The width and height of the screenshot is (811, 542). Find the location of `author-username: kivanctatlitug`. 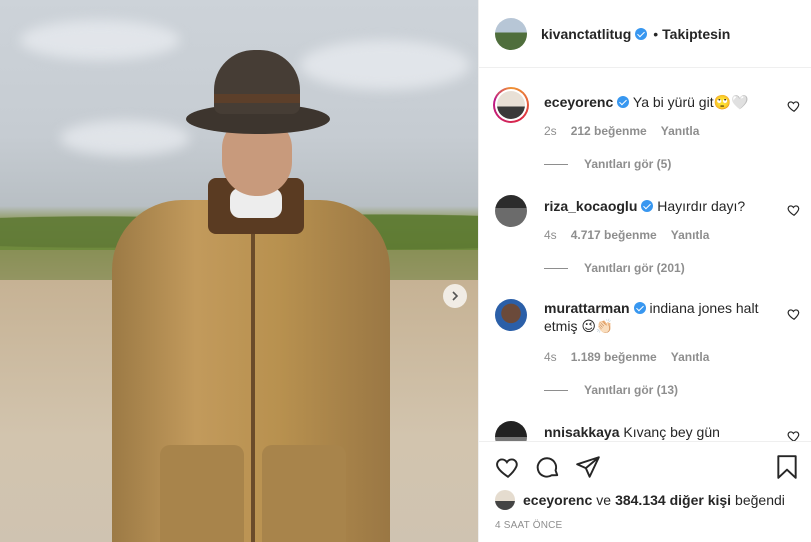

author-username: kivanctatlitug is located at coordinates (586, 34).